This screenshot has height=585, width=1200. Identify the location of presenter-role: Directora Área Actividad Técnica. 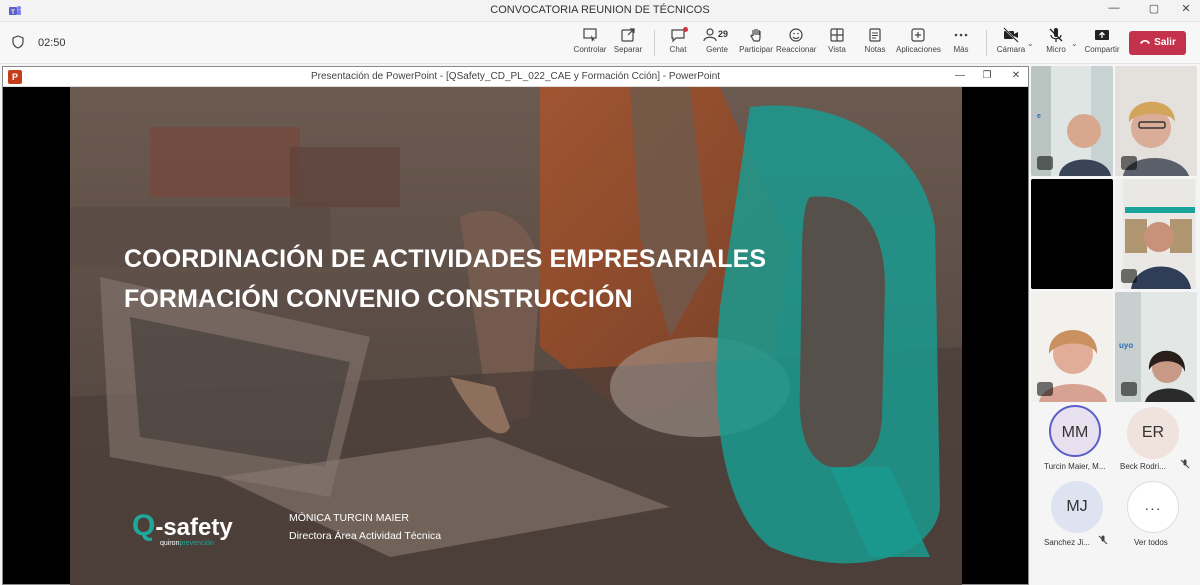
(365, 536).